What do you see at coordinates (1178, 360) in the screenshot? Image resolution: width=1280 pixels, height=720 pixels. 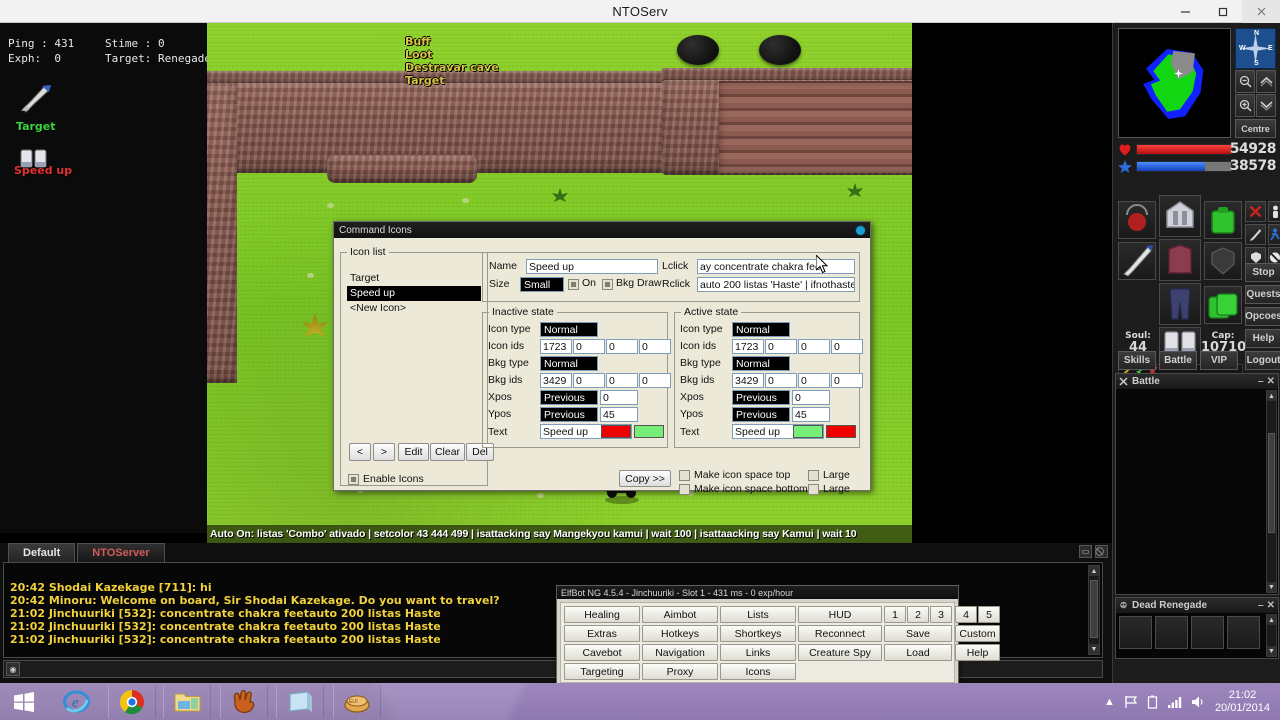 I see `battle-tab-button: Battle` at bounding box center [1178, 360].